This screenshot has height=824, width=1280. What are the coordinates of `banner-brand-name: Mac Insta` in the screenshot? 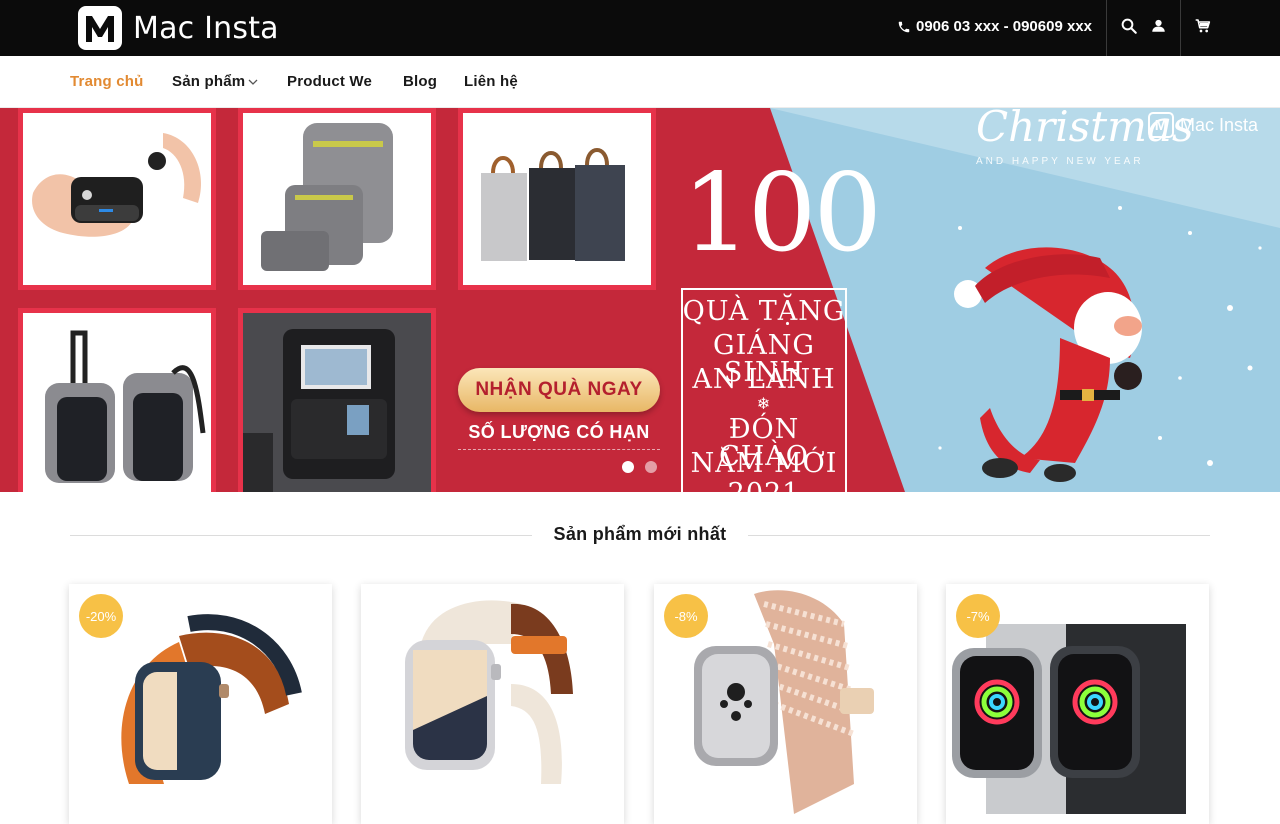 It's located at (1219, 124).